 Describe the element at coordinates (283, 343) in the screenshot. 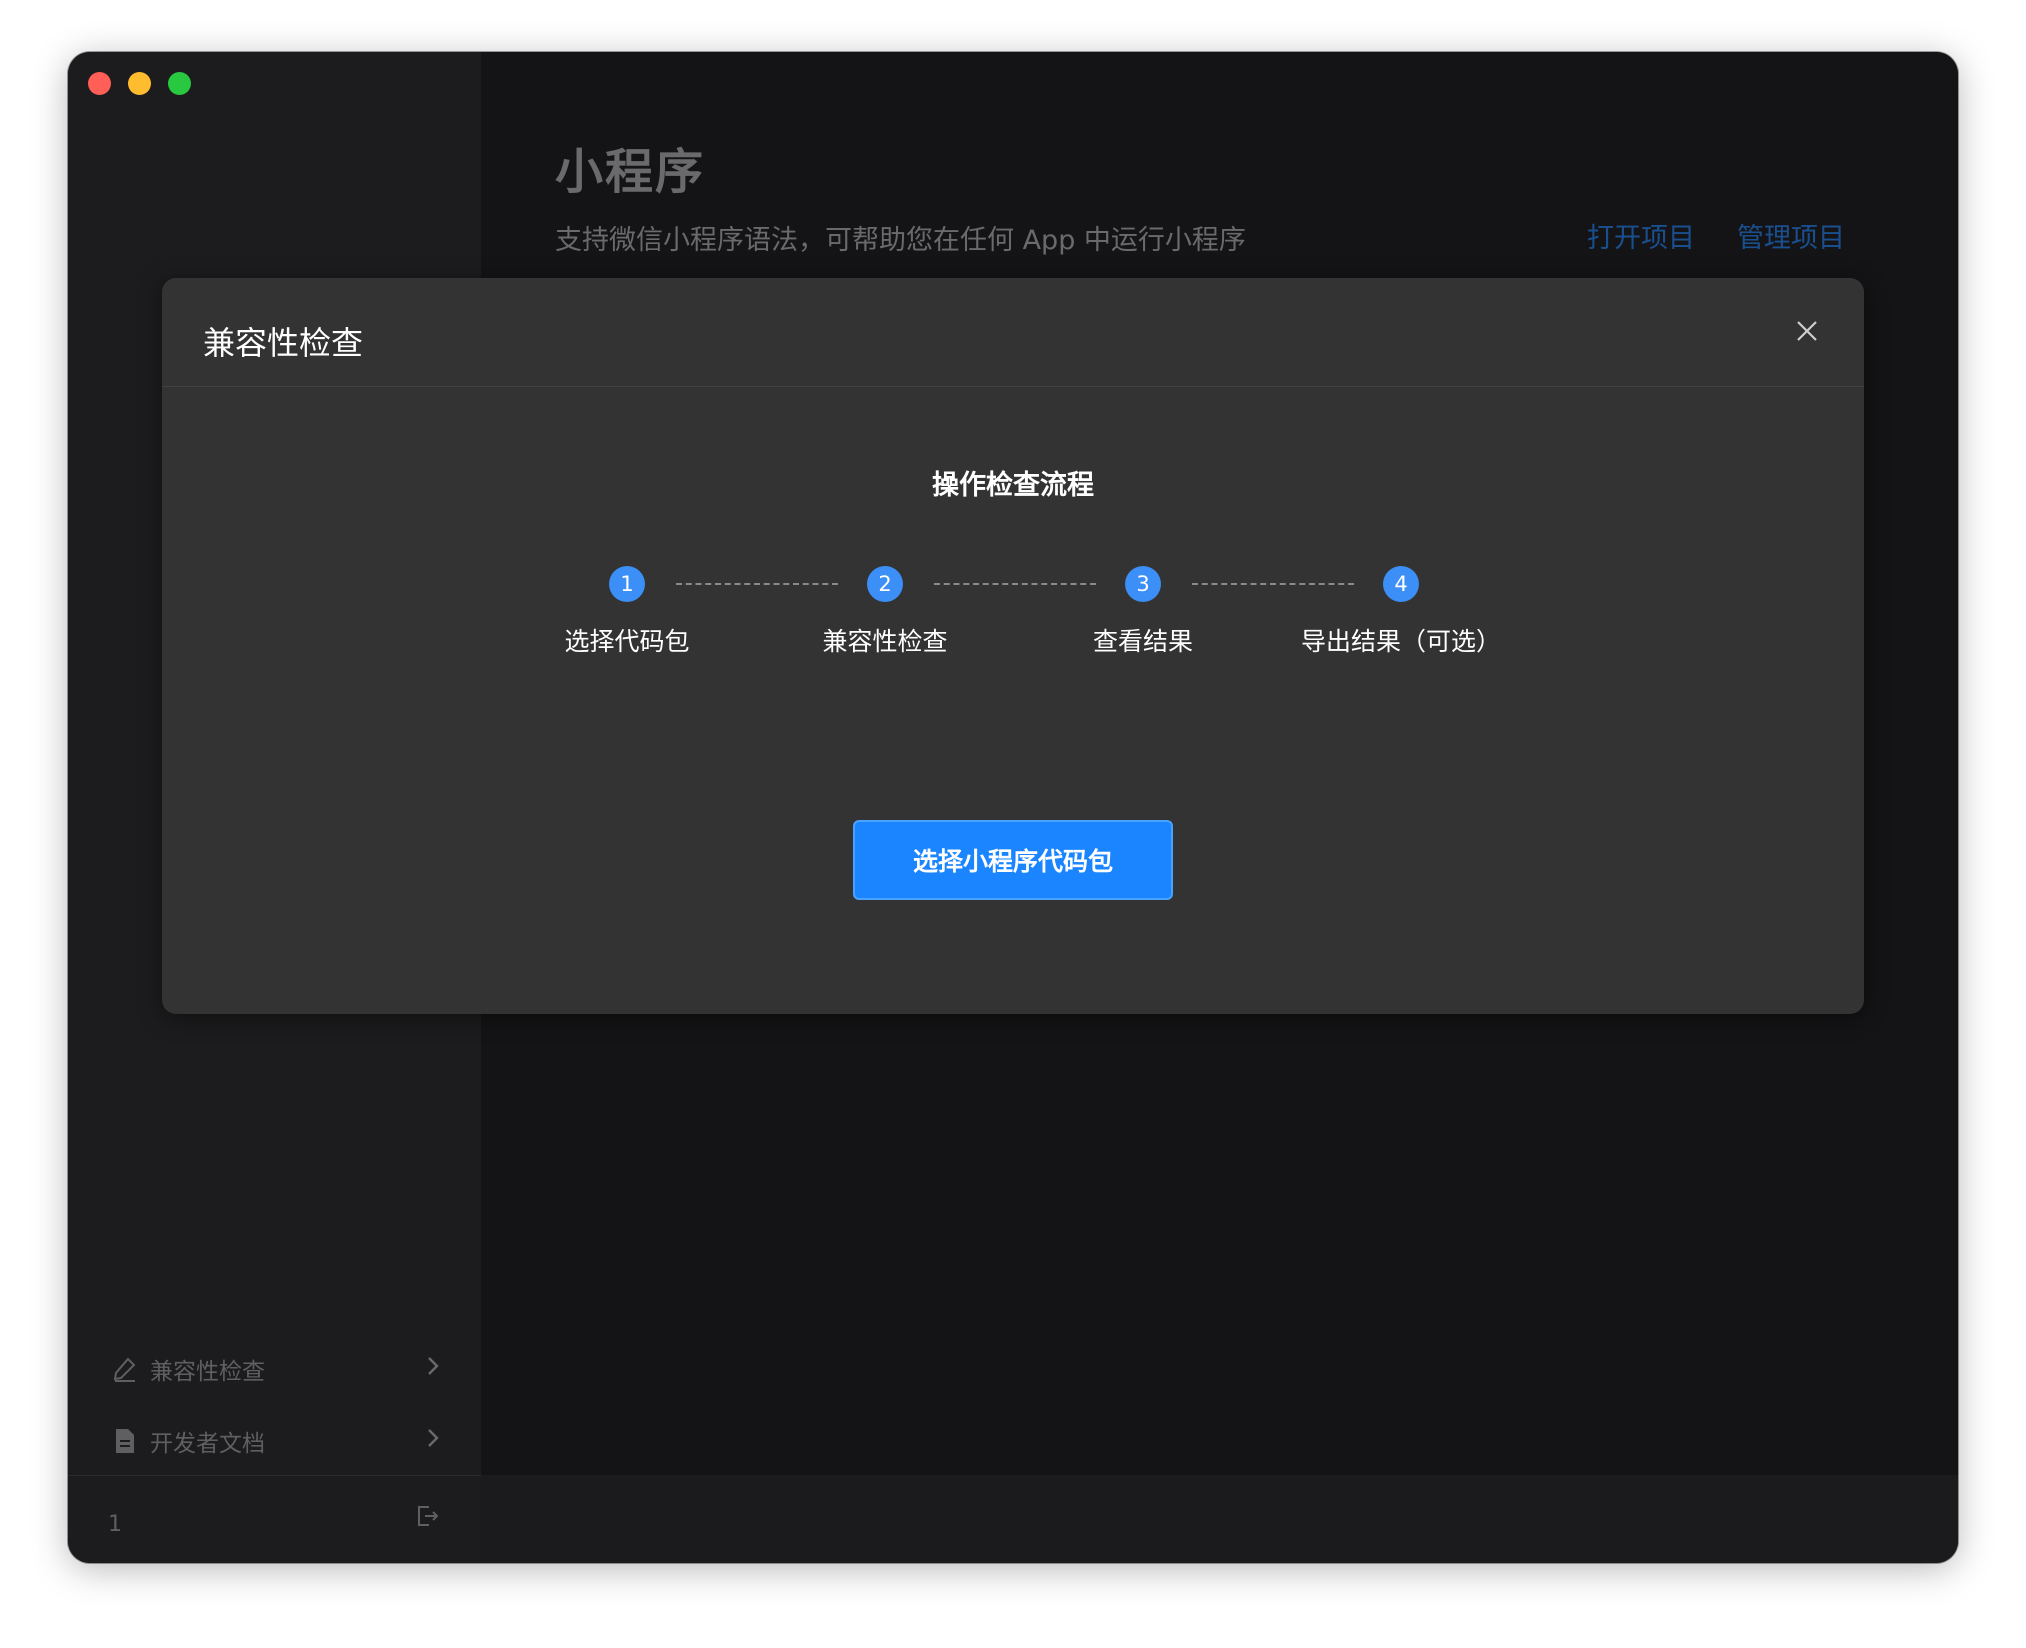

I see `dialog-title: 兼容性检查` at that location.